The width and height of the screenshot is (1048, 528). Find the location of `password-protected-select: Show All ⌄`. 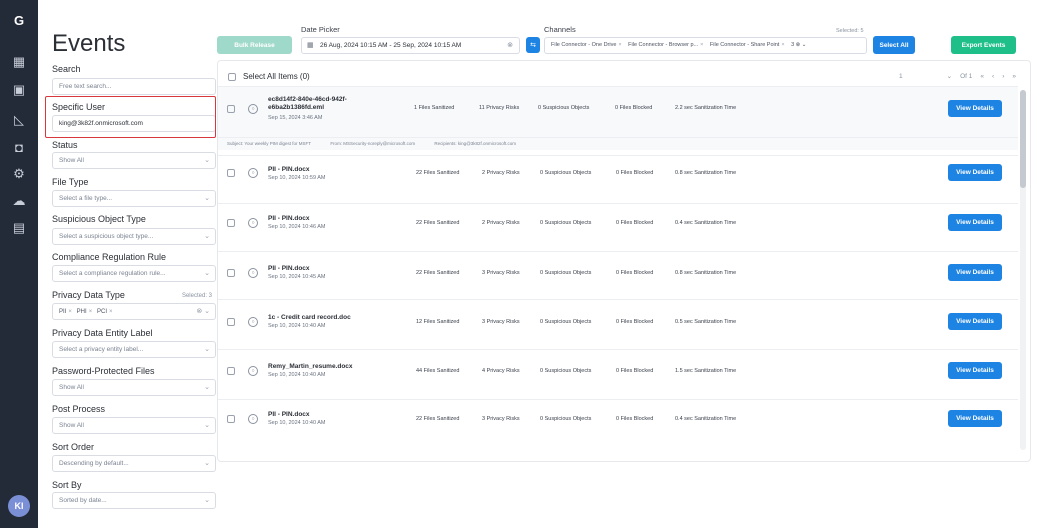

password-protected-select: Show All ⌄ is located at coordinates (134, 387).